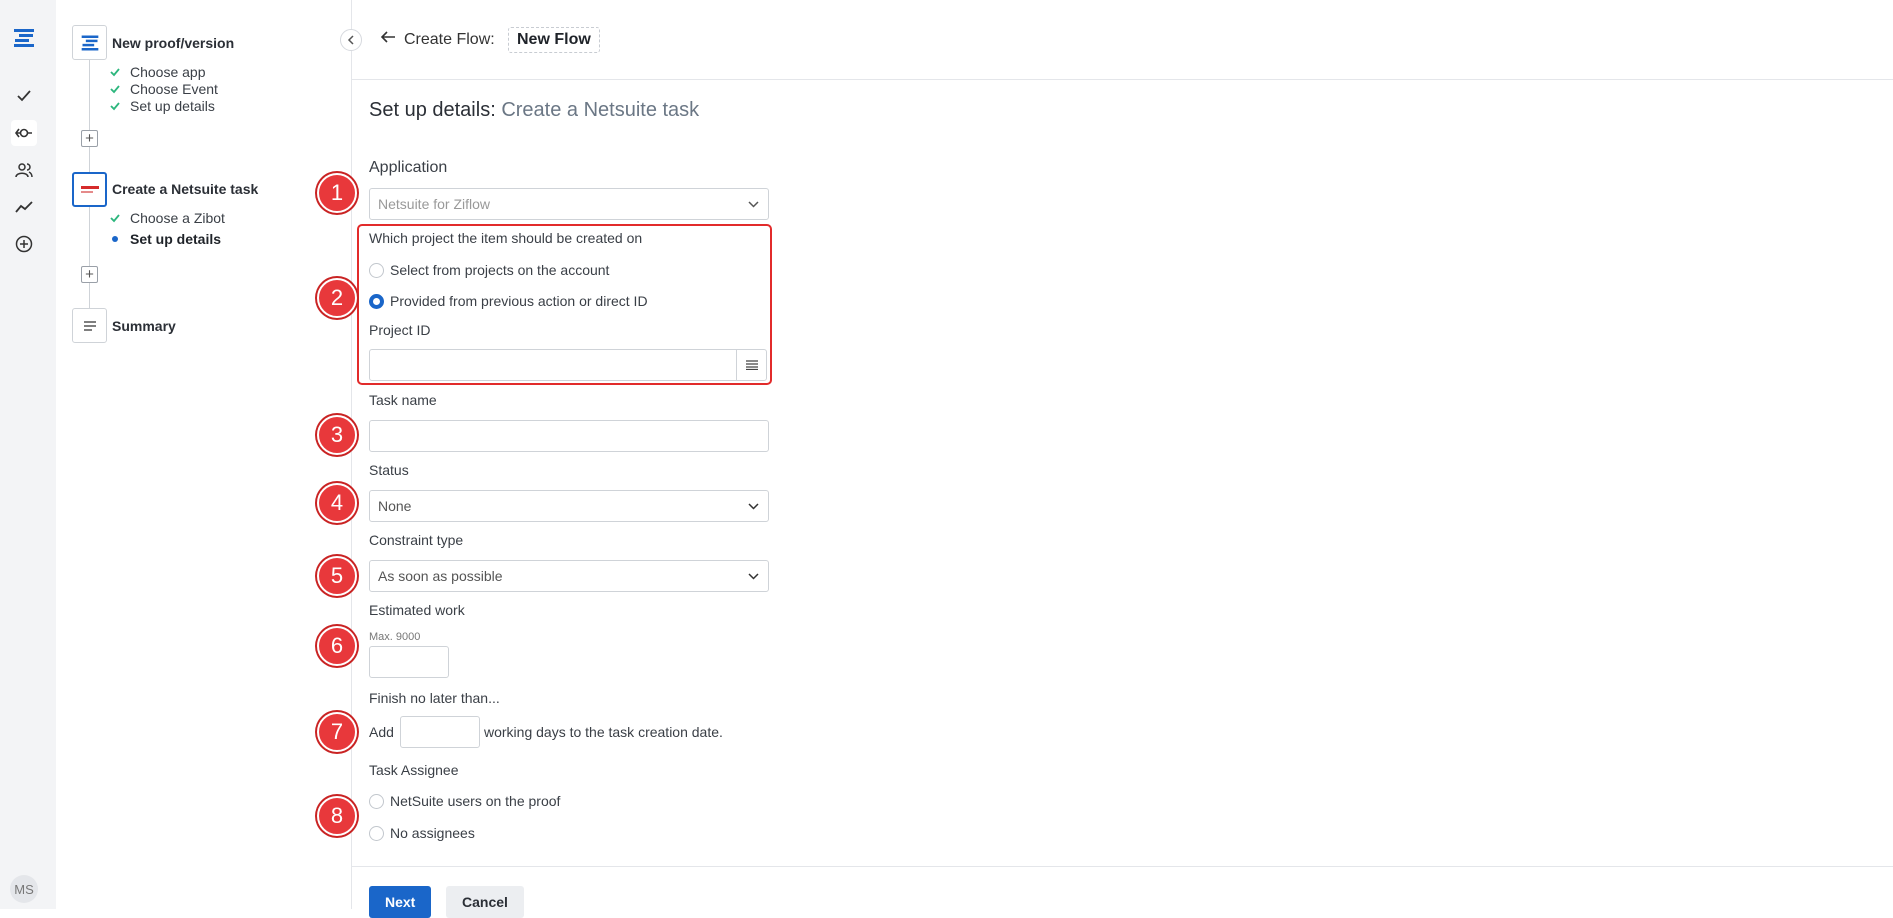 The width and height of the screenshot is (1893, 918). Describe the element at coordinates (337, 193) in the screenshot. I see `annotation-marker: 1` at that location.